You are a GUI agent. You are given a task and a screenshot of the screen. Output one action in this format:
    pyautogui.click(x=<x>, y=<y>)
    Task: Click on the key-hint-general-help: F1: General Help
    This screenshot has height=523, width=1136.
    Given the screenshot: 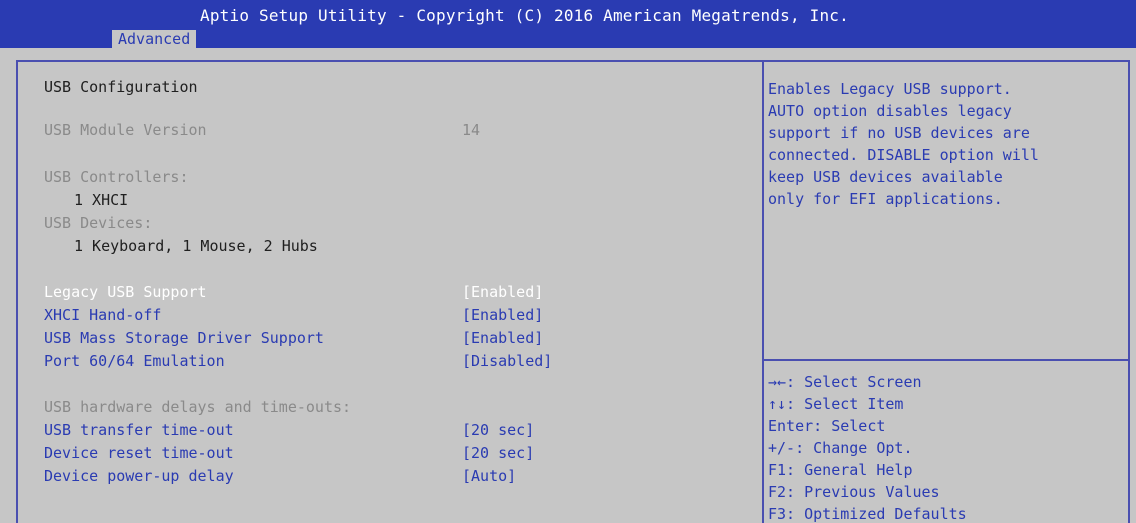 What is the action you would take?
    pyautogui.click(x=840, y=470)
    